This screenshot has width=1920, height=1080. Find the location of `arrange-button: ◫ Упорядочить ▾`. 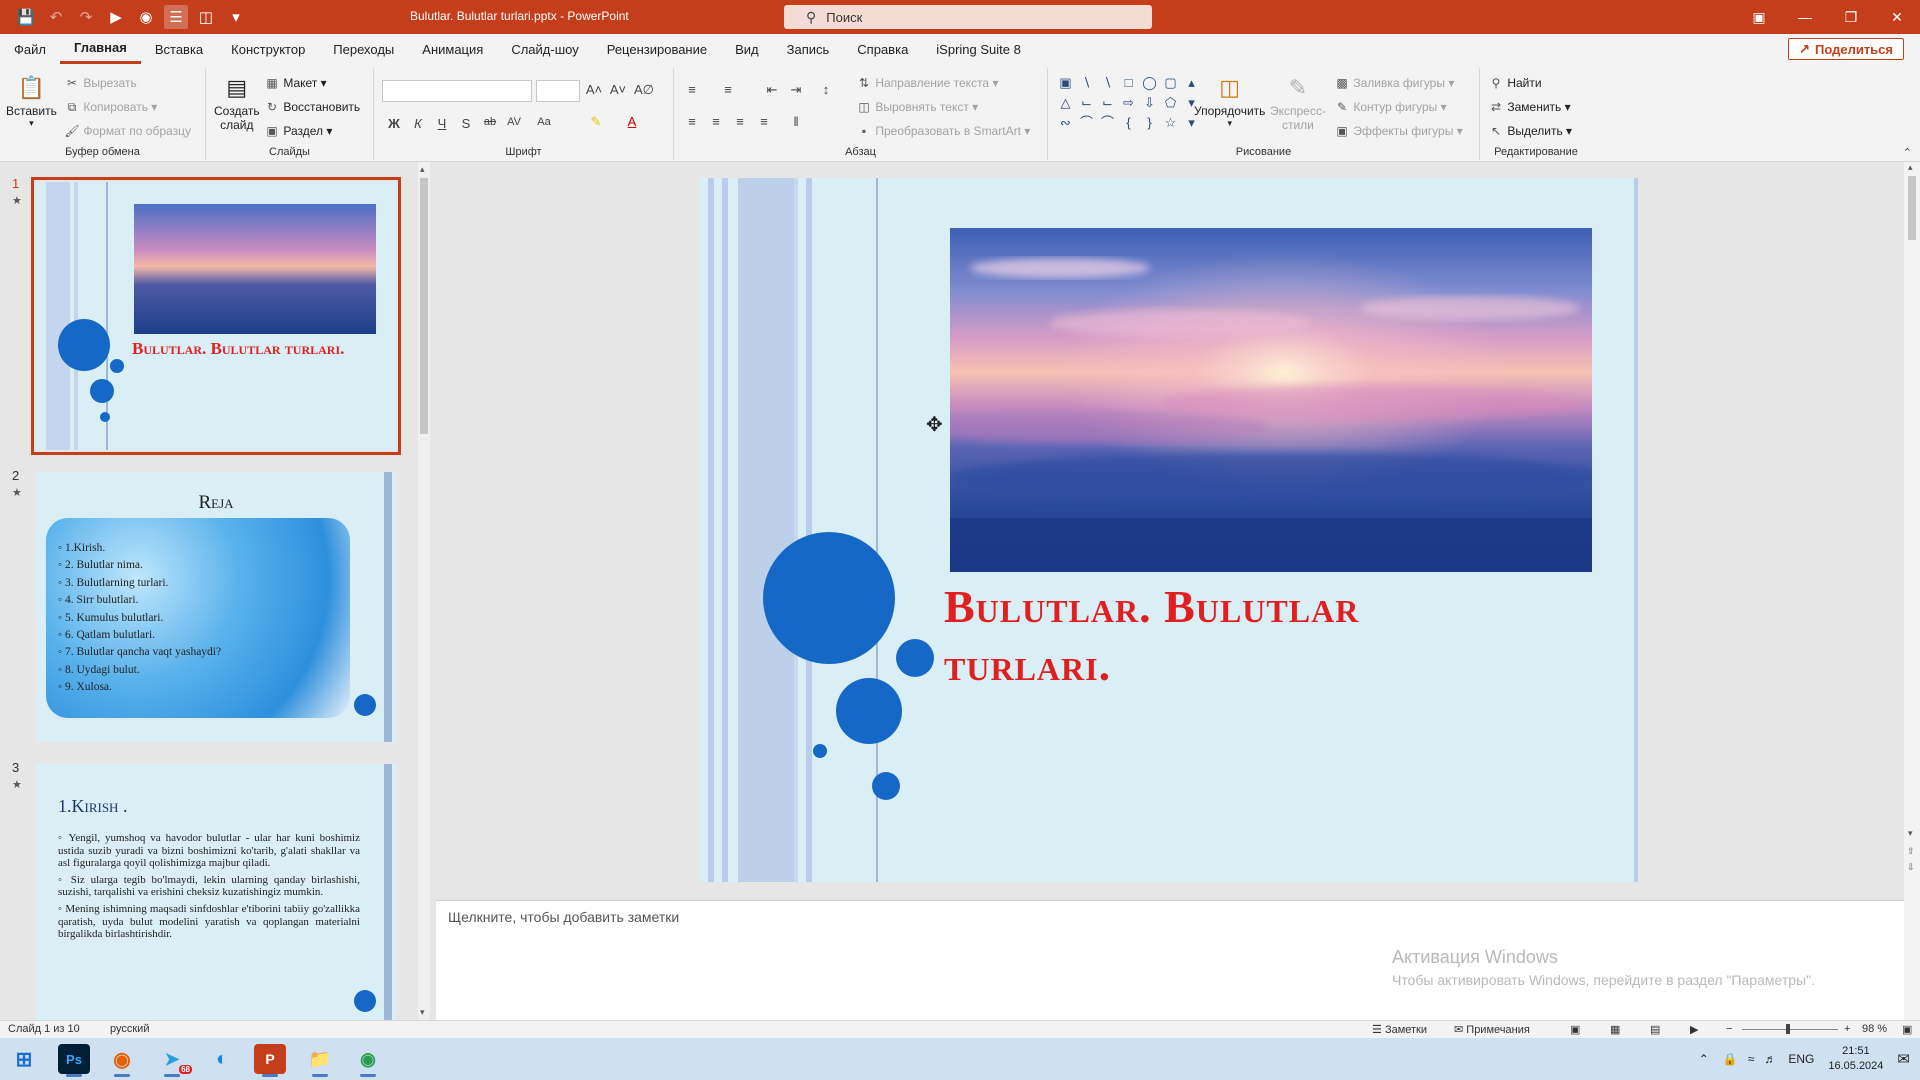

arrange-button: ◫ Упорядочить ▾ is located at coordinates (1229, 100).